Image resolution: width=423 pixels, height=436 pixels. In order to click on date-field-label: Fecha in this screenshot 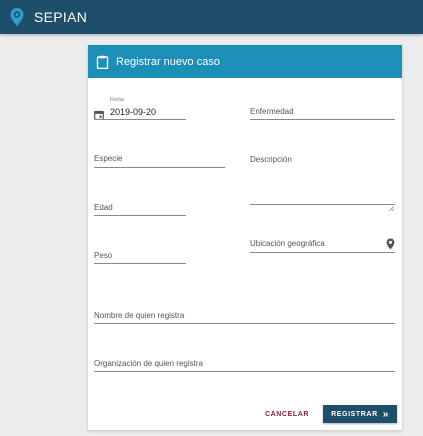, I will do `click(117, 100)`.